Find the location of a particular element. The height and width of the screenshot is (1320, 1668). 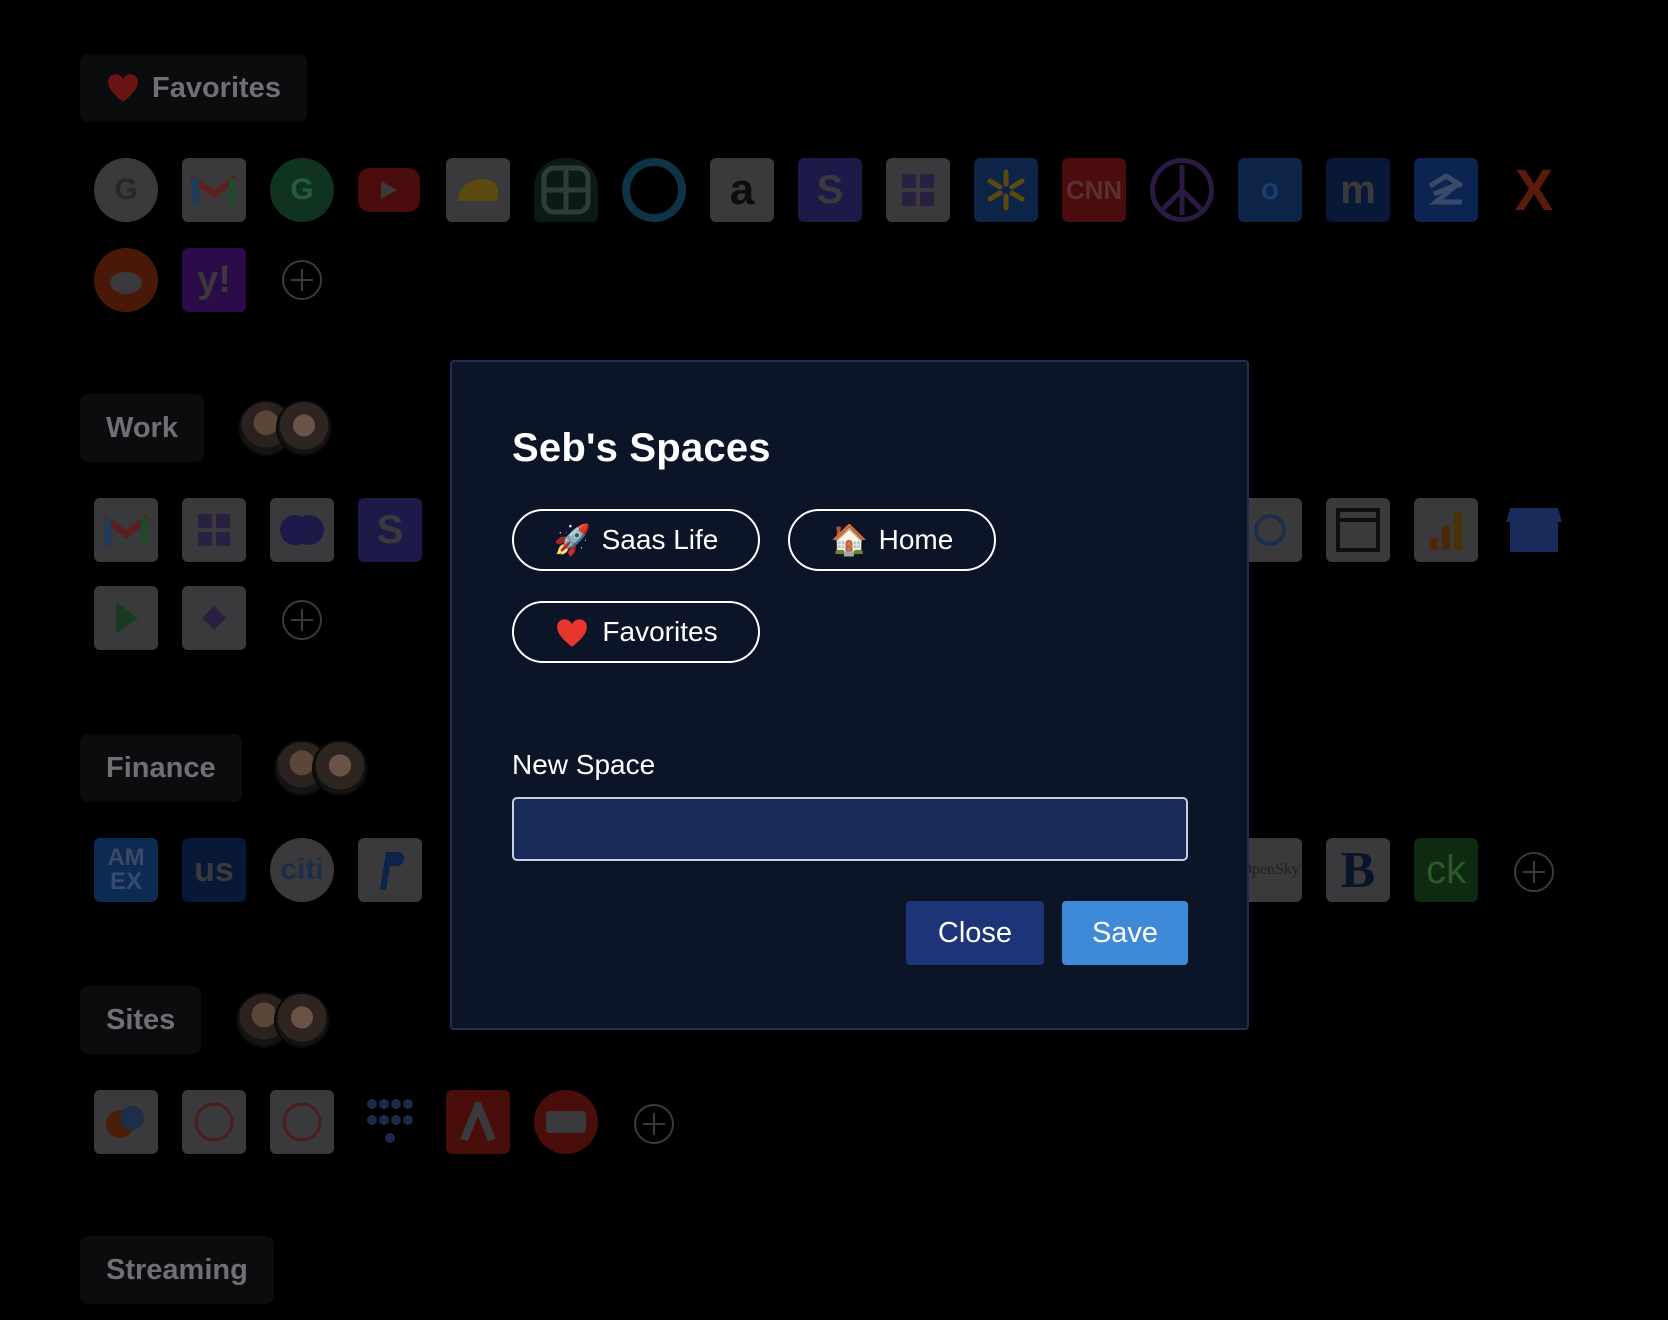

window-icon is located at coordinates (566, 190).